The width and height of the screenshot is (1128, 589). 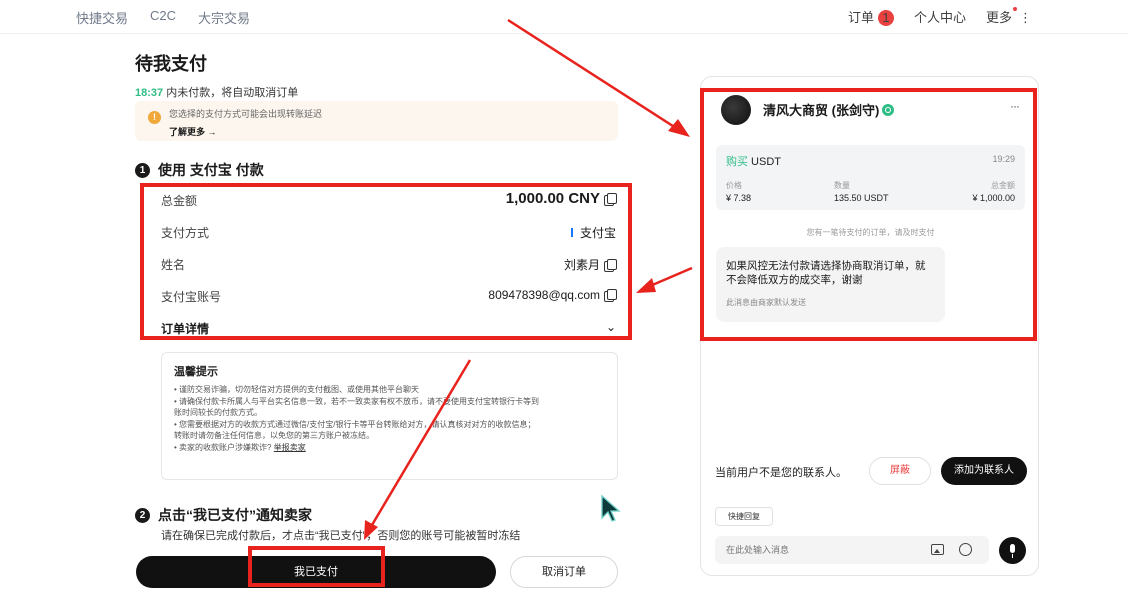 What do you see at coordinates (154, 117) in the screenshot?
I see `warning-icon: !` at bounding box center [154, 117].